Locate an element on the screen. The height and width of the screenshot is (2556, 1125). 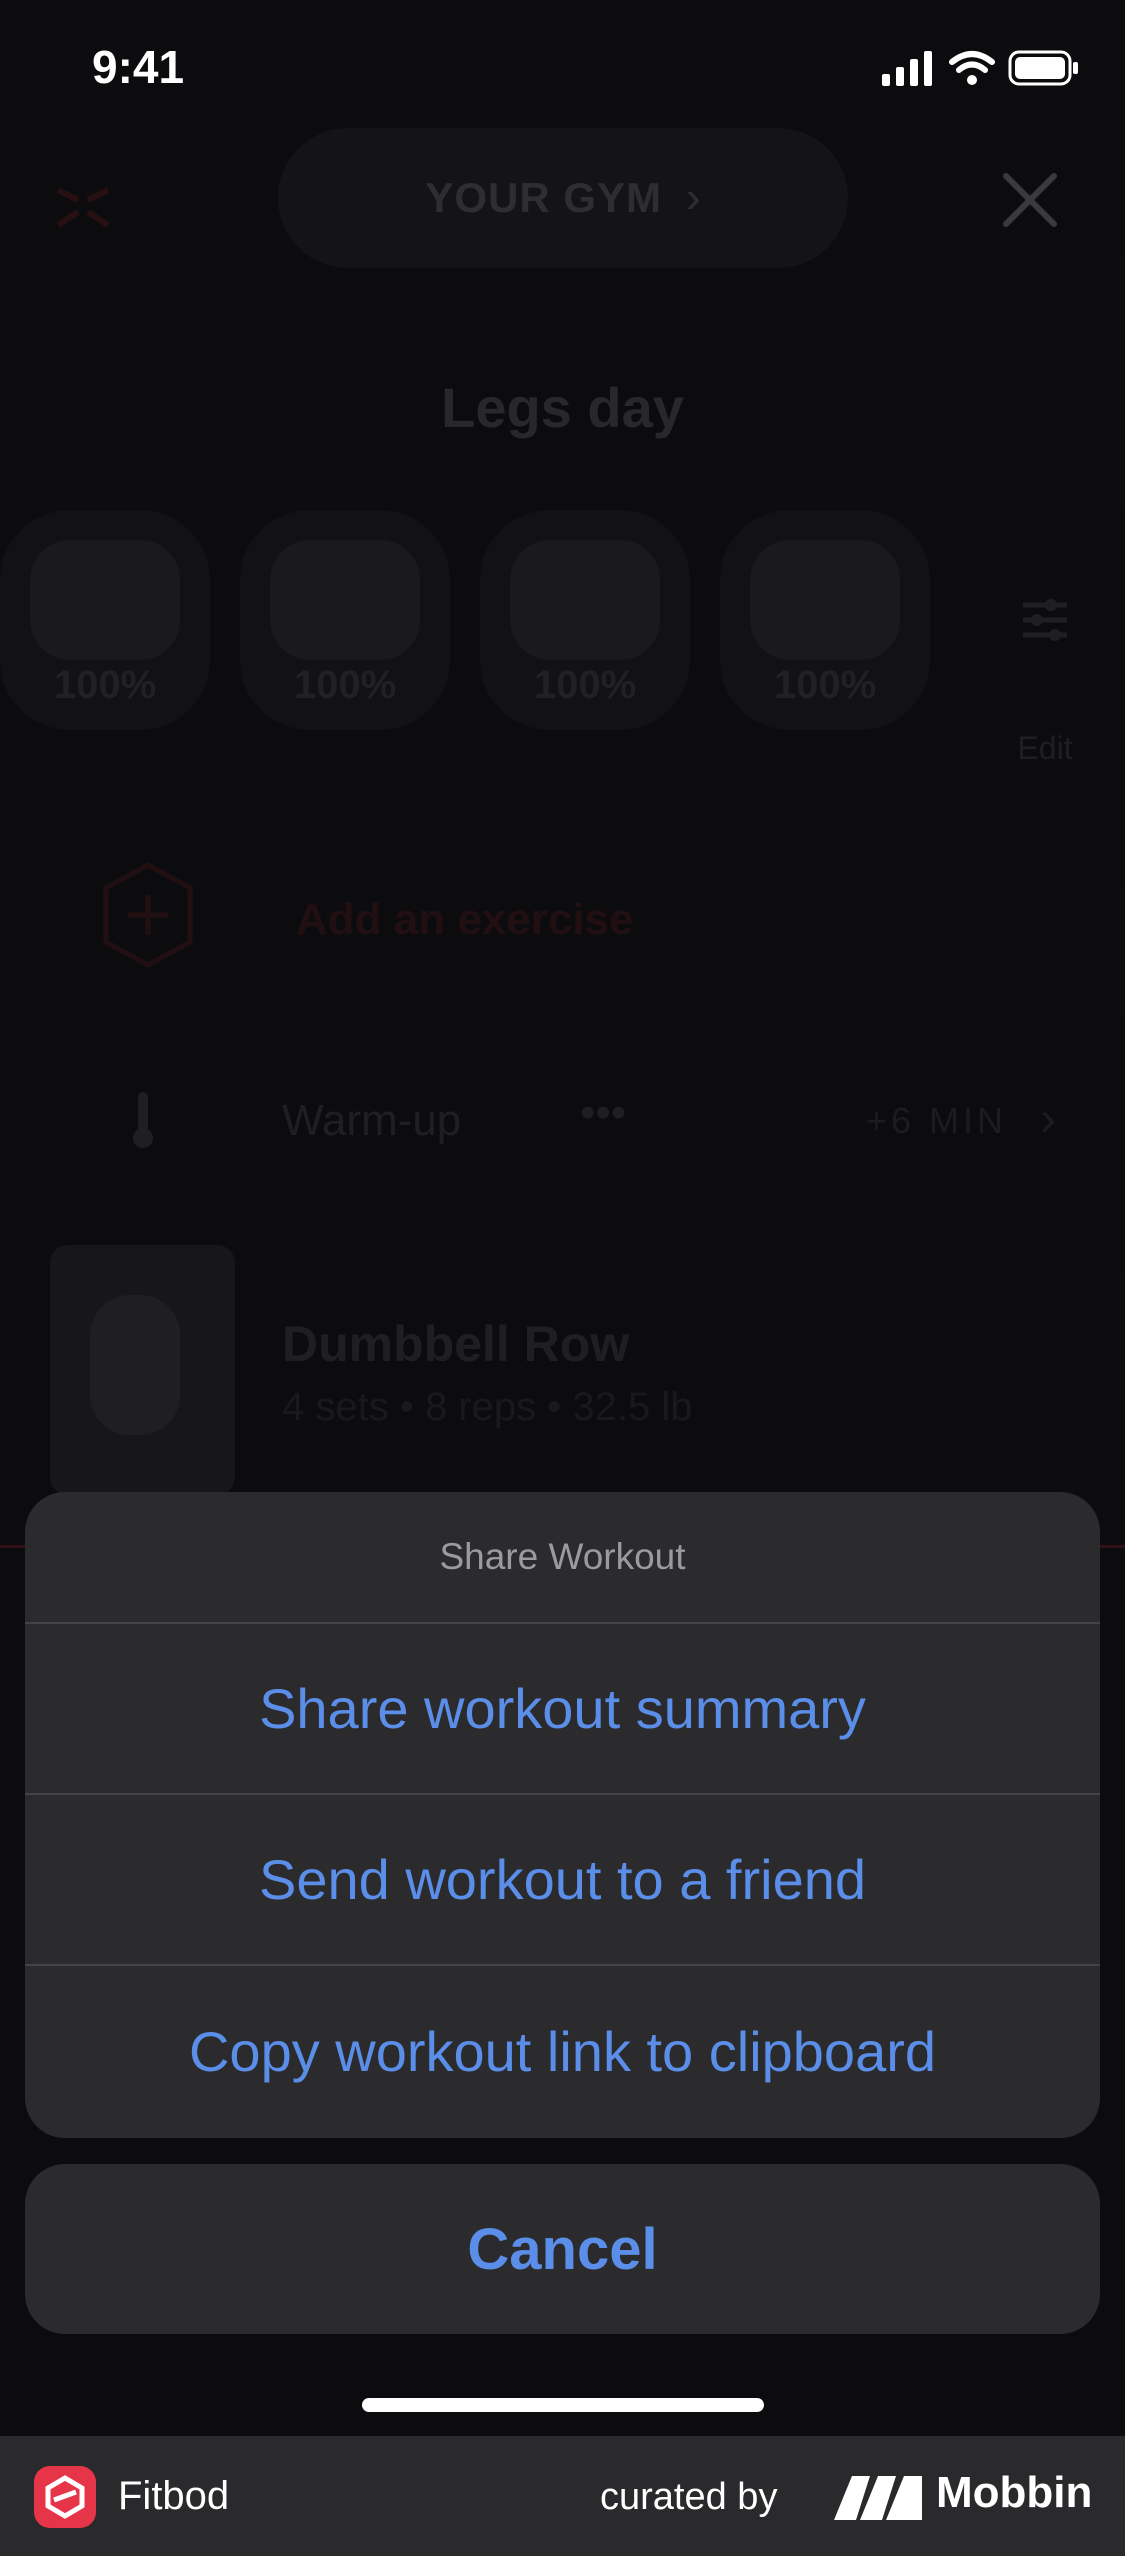
battery-icon is located at coordinates (1043, 68).